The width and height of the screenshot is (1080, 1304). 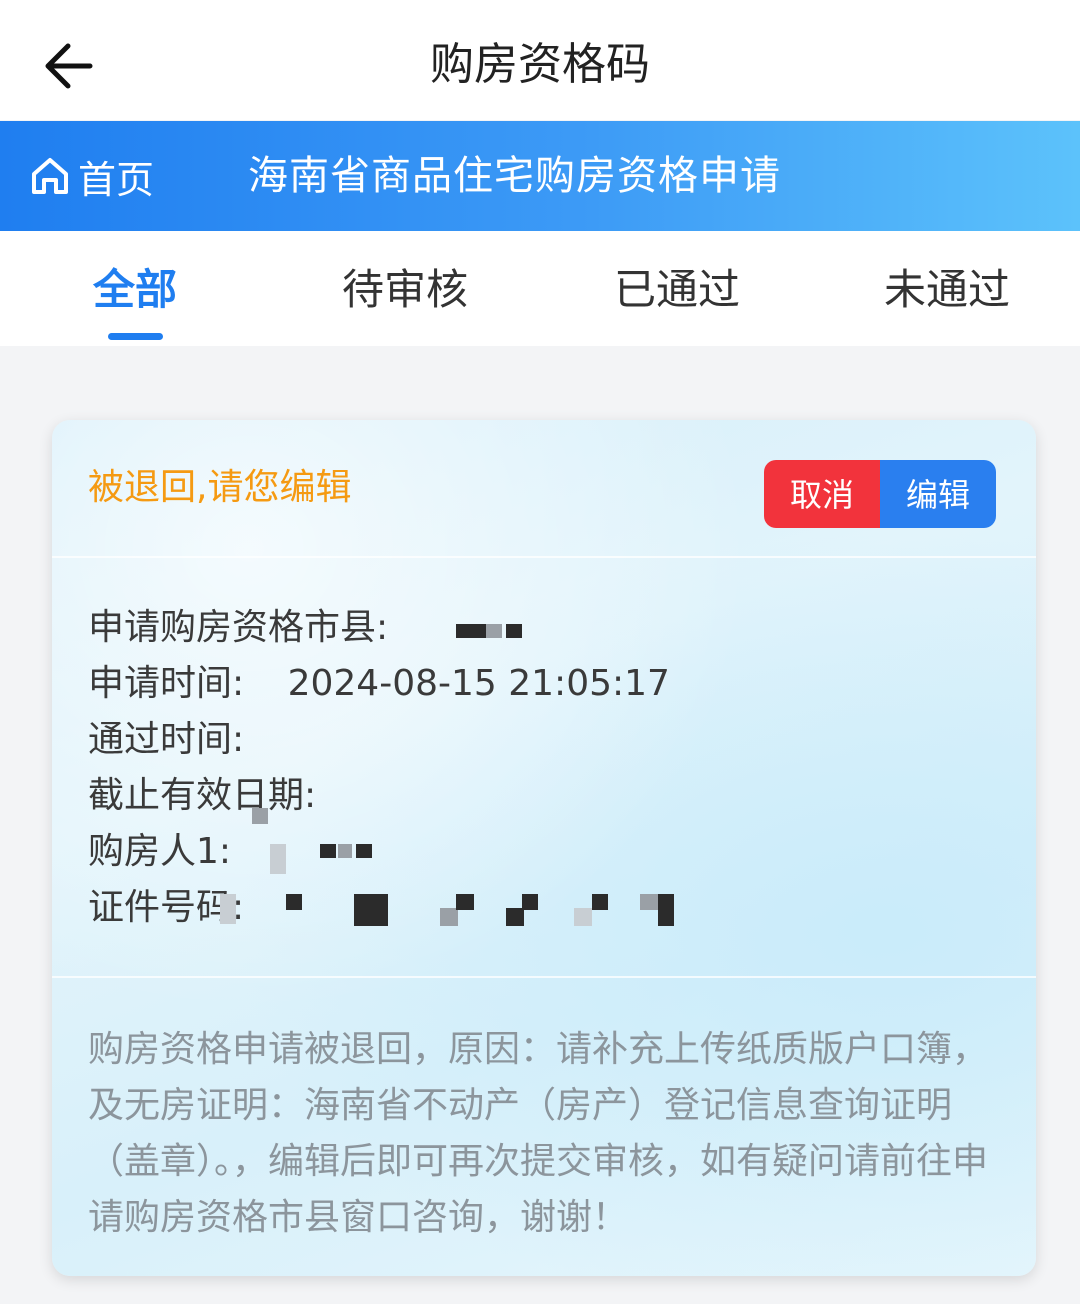 I want to click on tab-bar: 全部 待审核 已通过 未通过, so click(x=540, y=288).